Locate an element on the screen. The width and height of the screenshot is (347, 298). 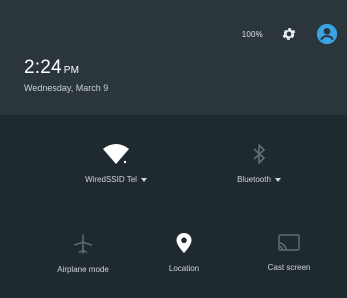
tile-wifi: WiredSSID Tel is located at coordinates (116, 163).